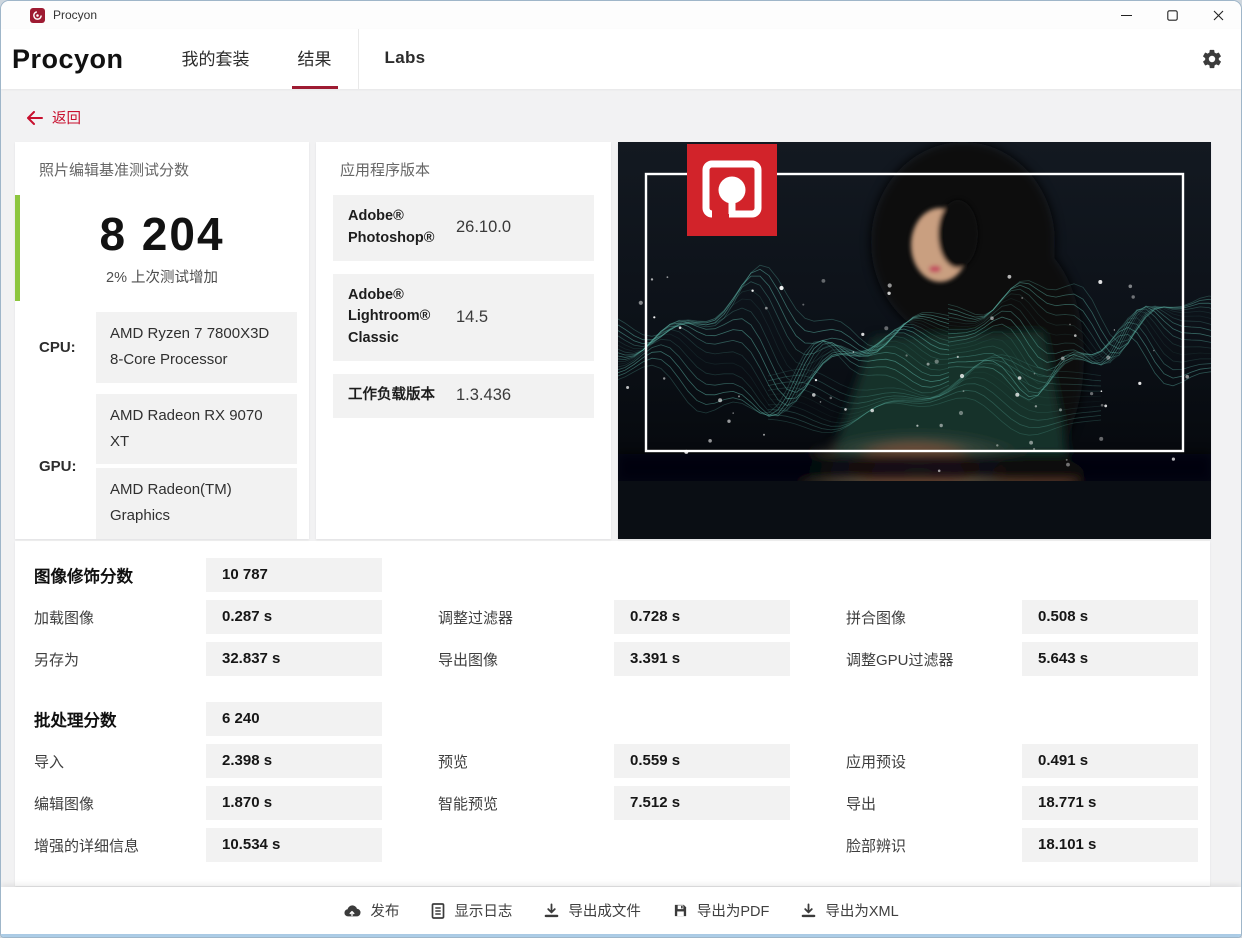 This screenshot has height=938, width=1242. I want to click on procyon-app-icon, so click(37, 15).